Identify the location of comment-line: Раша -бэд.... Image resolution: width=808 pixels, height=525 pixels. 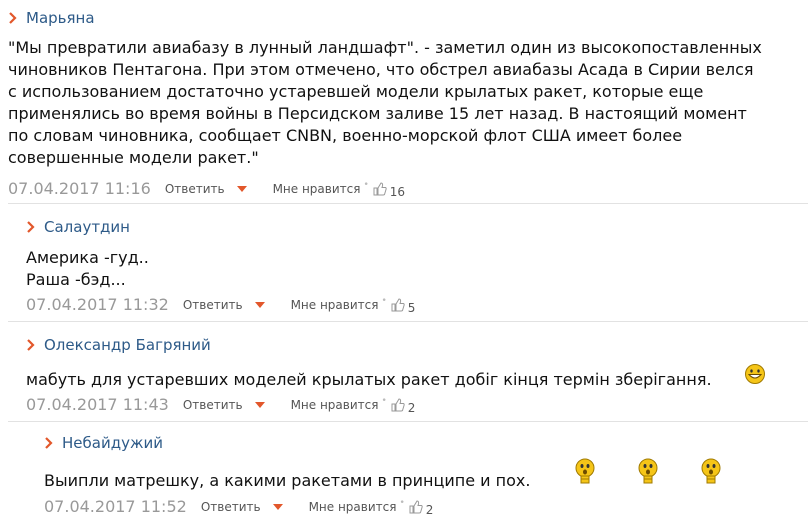
(76, 279).